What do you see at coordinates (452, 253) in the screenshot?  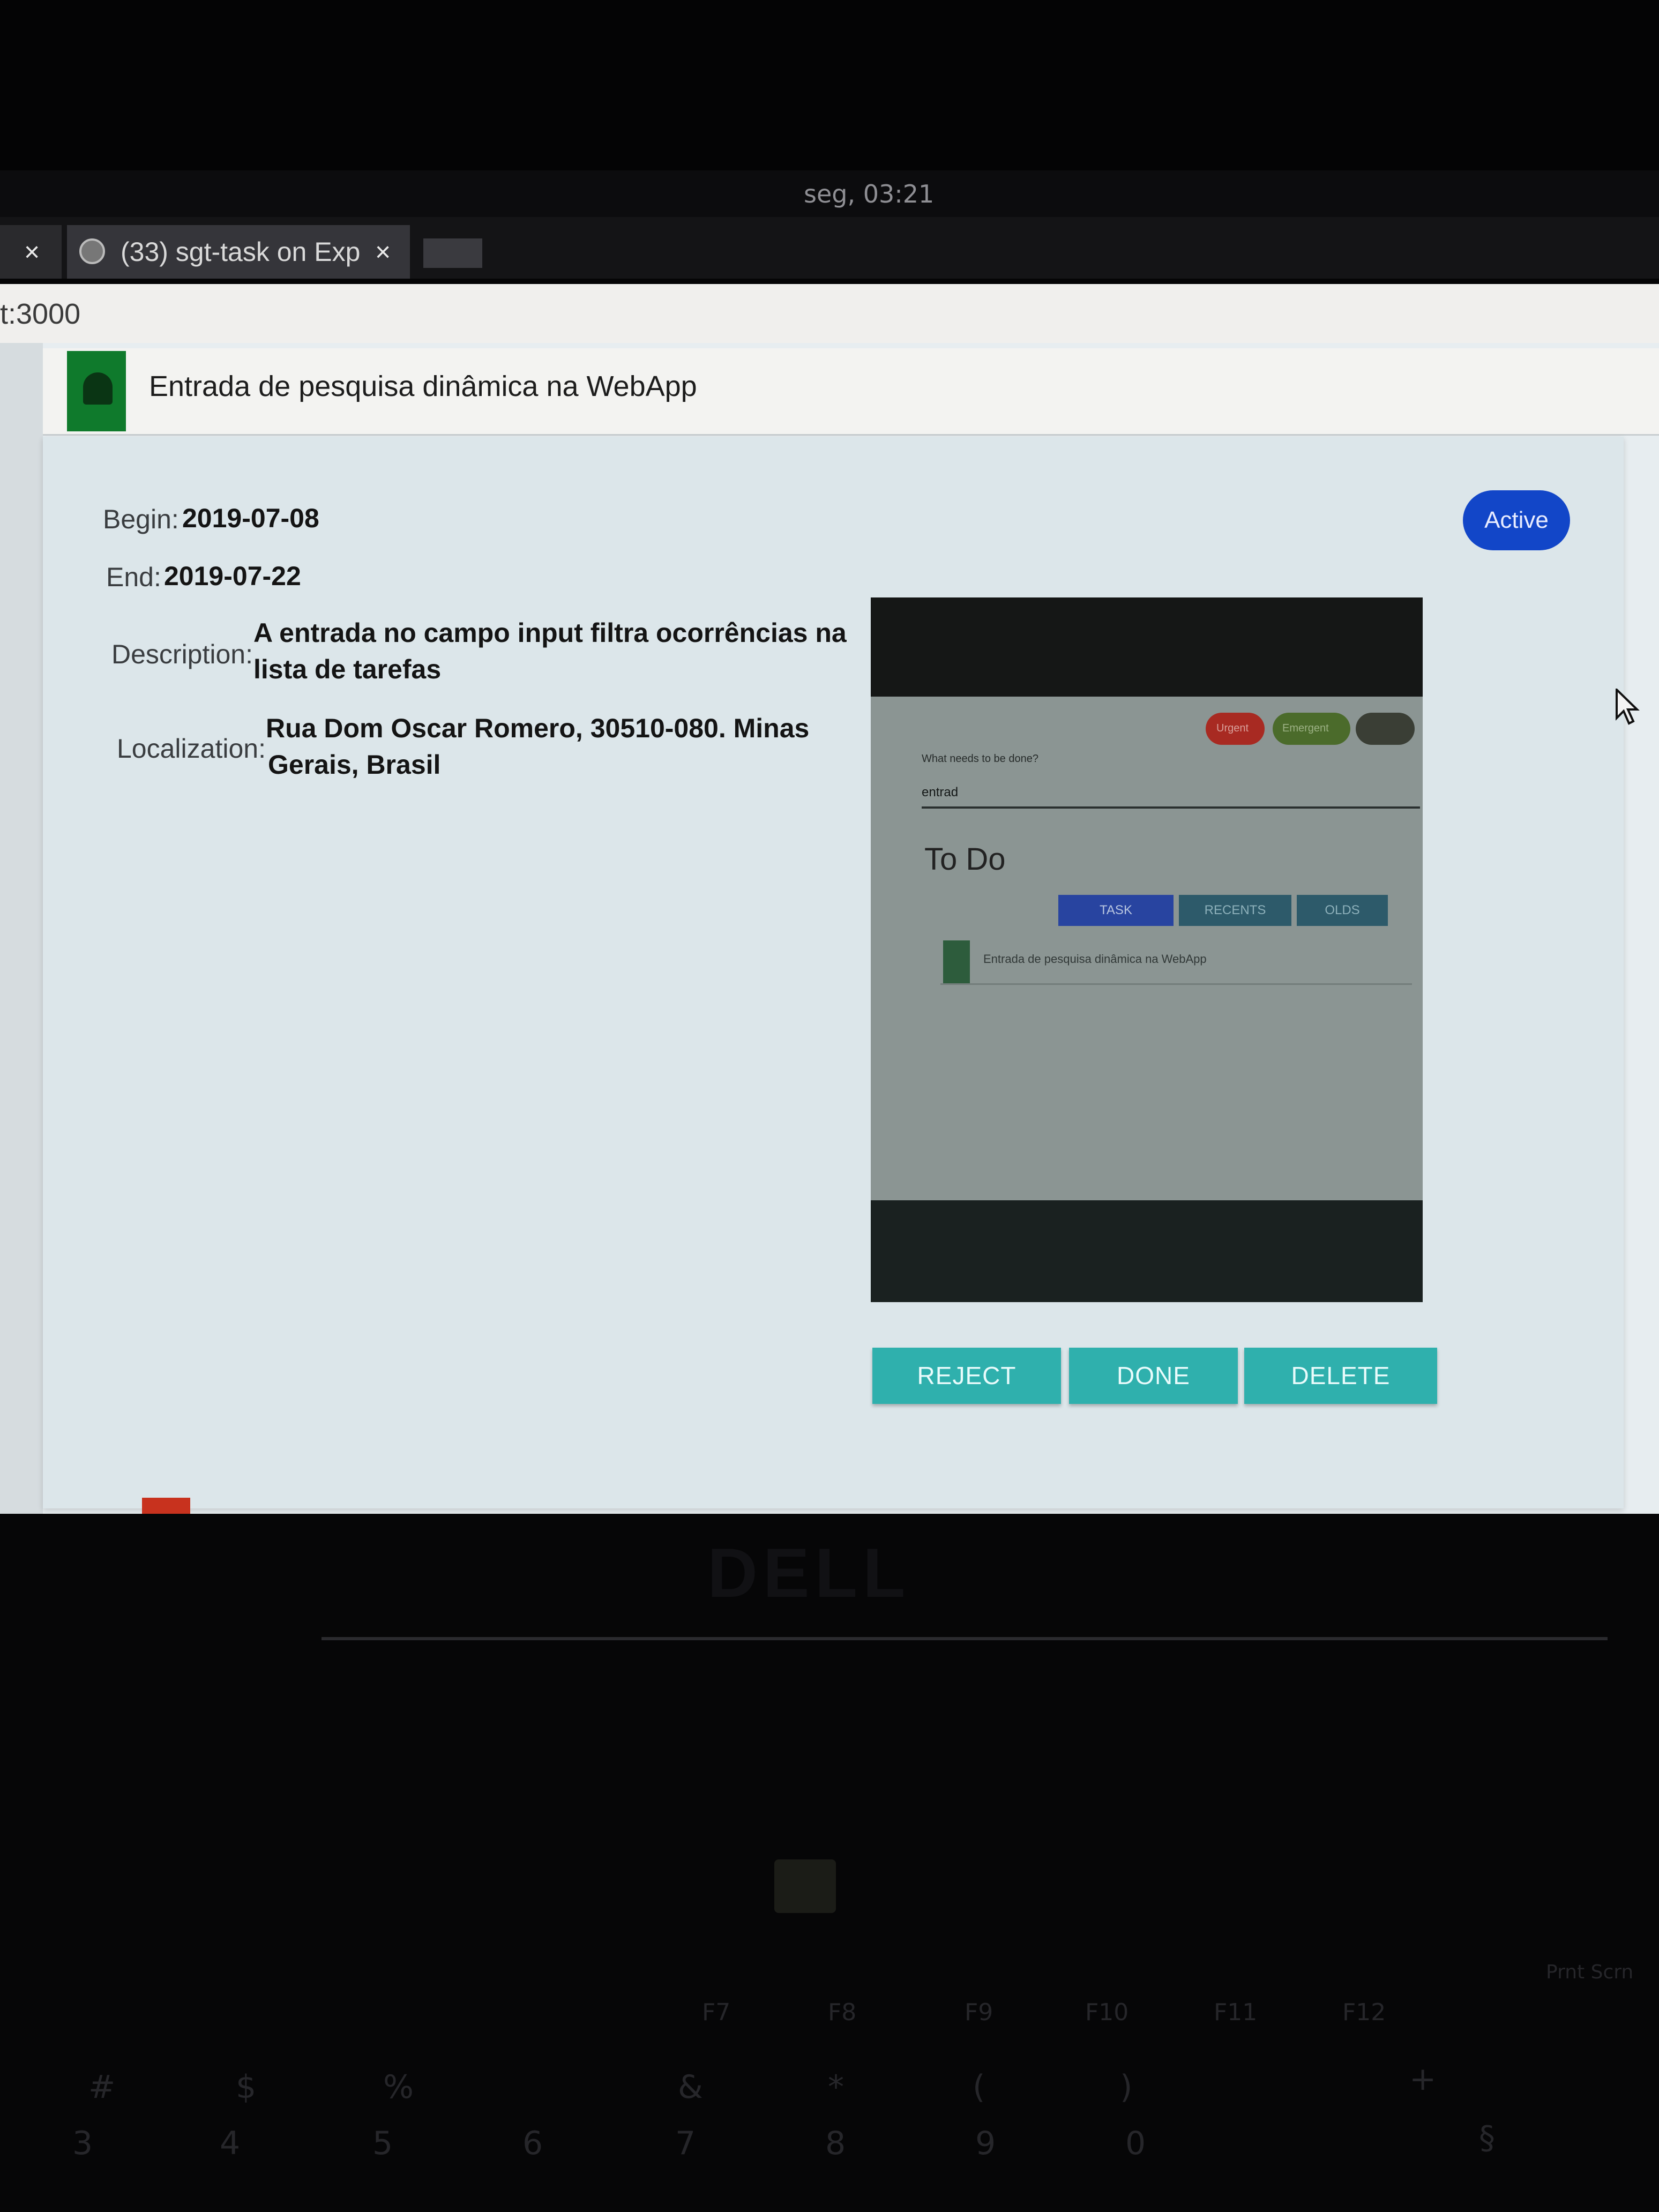 I see `new-tab-button` at bounding box center [452, 253].